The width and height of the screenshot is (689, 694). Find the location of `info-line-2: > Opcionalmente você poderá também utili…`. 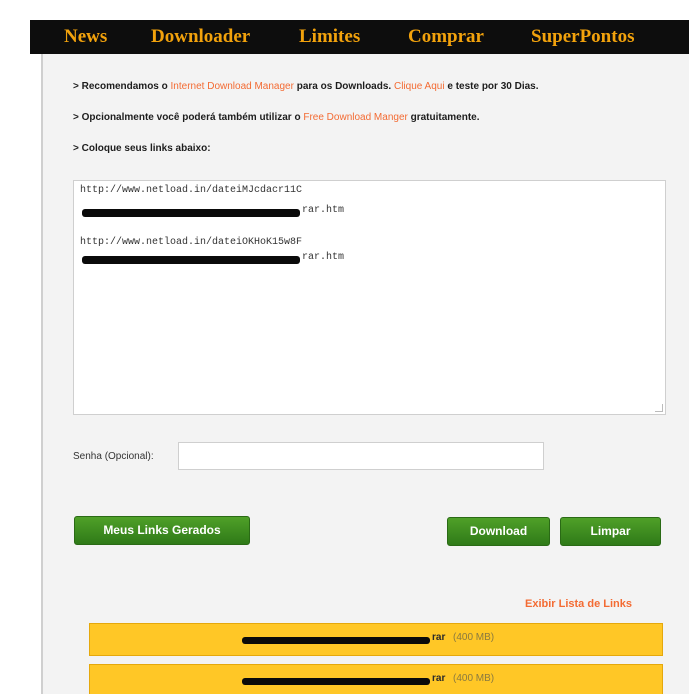

info-line-2: > Opcionalmente você poderá também utili… is located at coordinates (276, 117).